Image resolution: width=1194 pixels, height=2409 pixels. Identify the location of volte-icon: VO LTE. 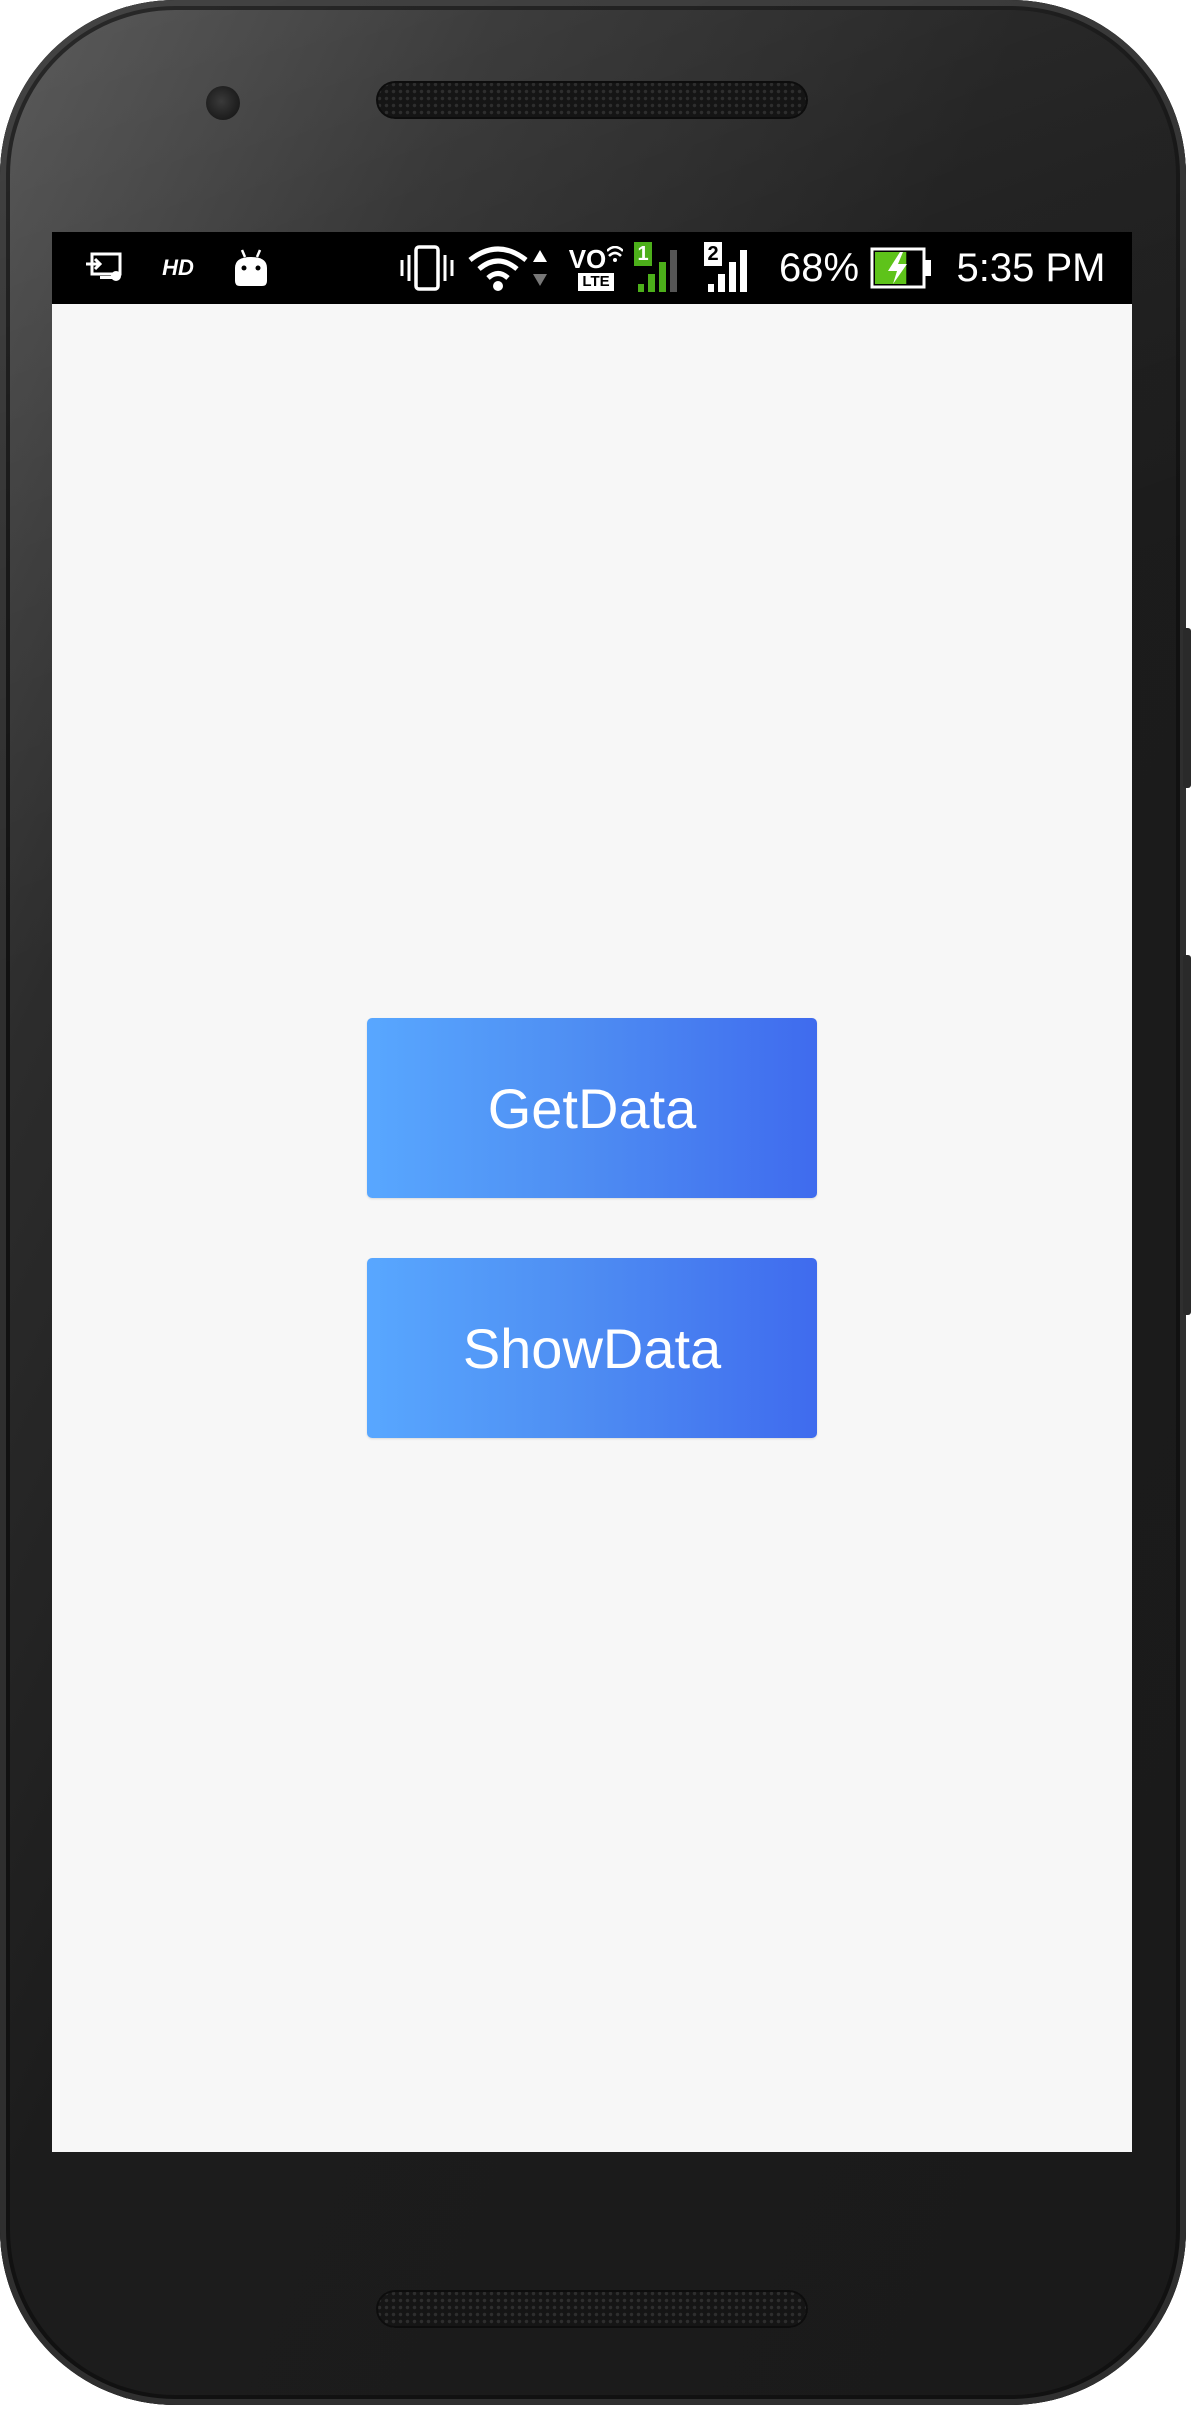
(596, 268).